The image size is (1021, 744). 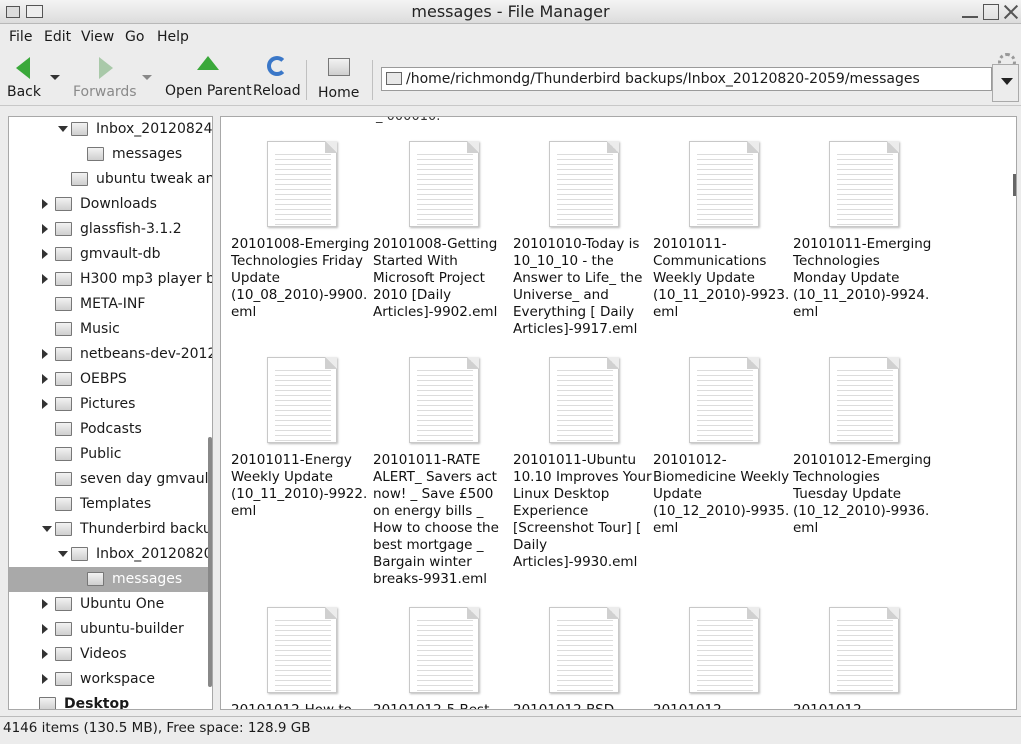 I want to click on minimize-icon, so click(x=970, y=11).